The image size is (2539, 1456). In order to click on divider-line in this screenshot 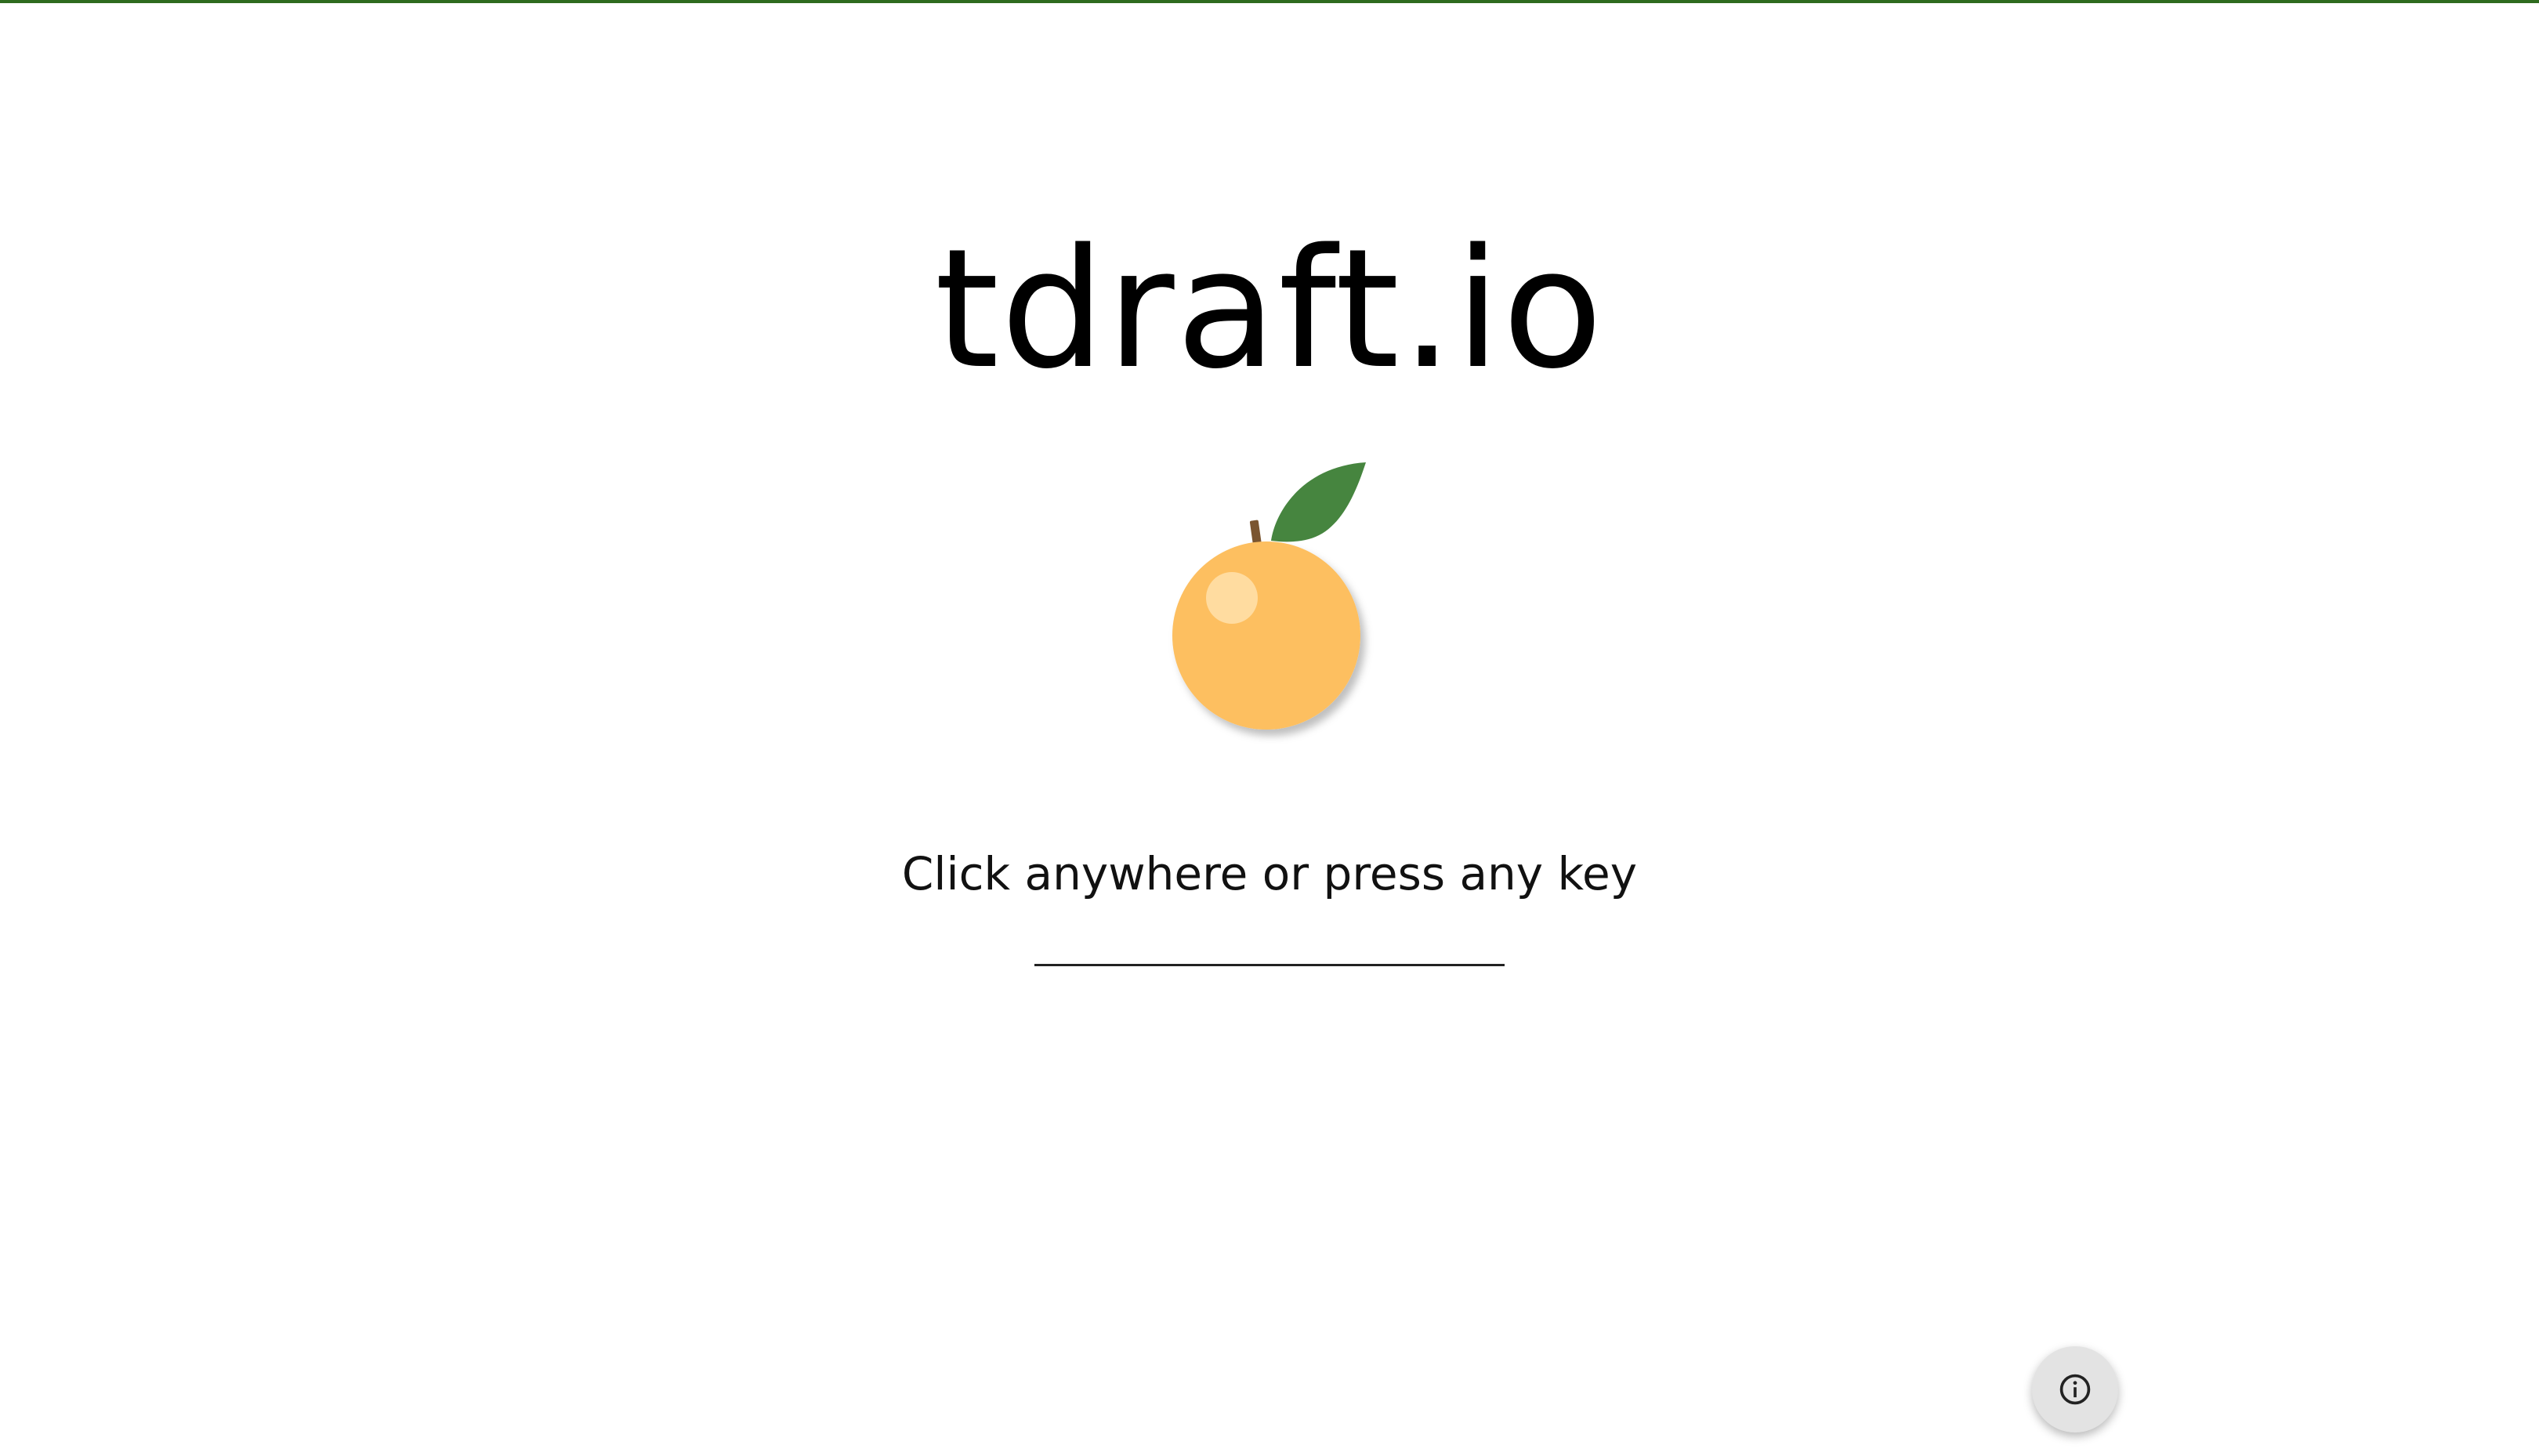, I will do `click(1270, 965)`.